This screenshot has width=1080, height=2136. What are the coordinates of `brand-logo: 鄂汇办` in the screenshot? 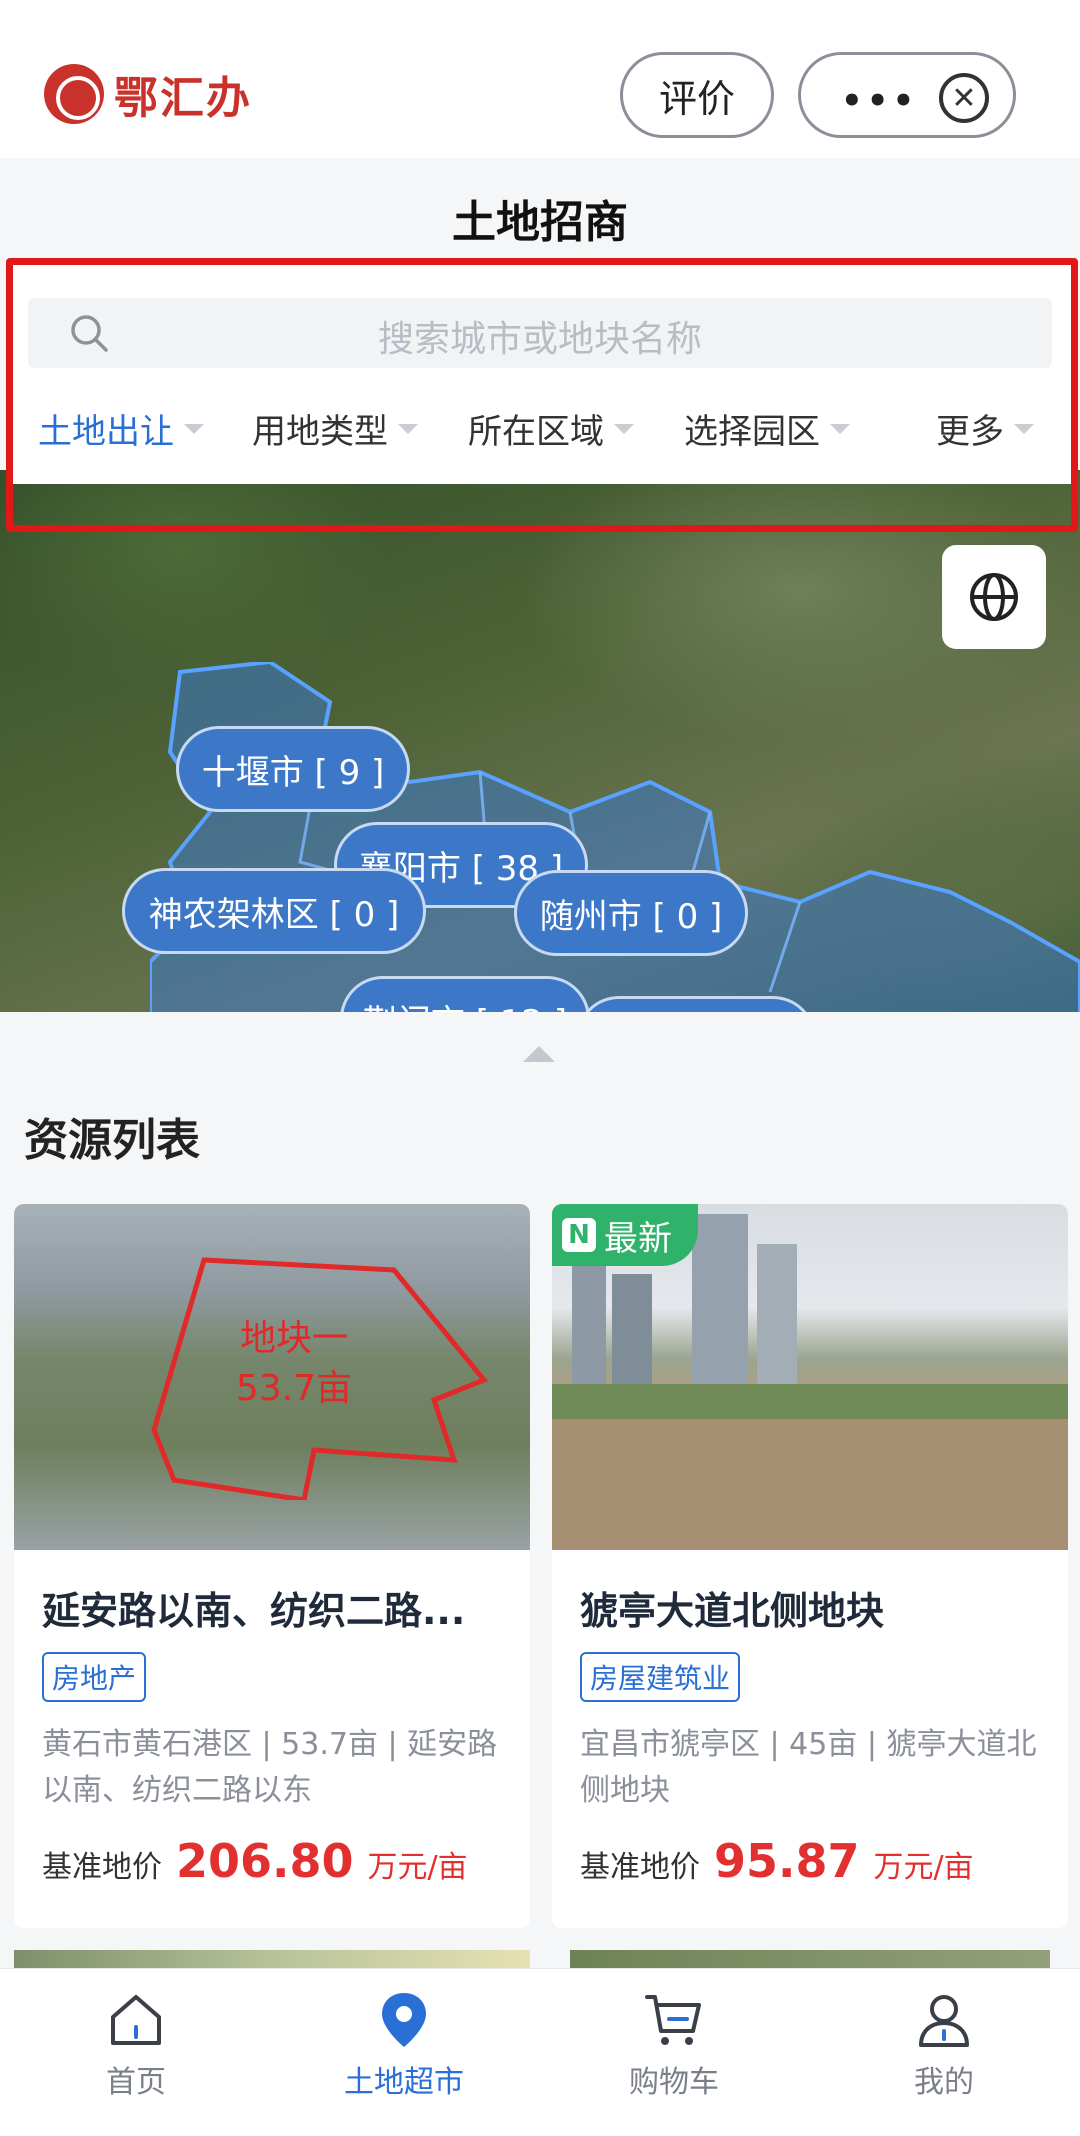 It's located at (148, 94).